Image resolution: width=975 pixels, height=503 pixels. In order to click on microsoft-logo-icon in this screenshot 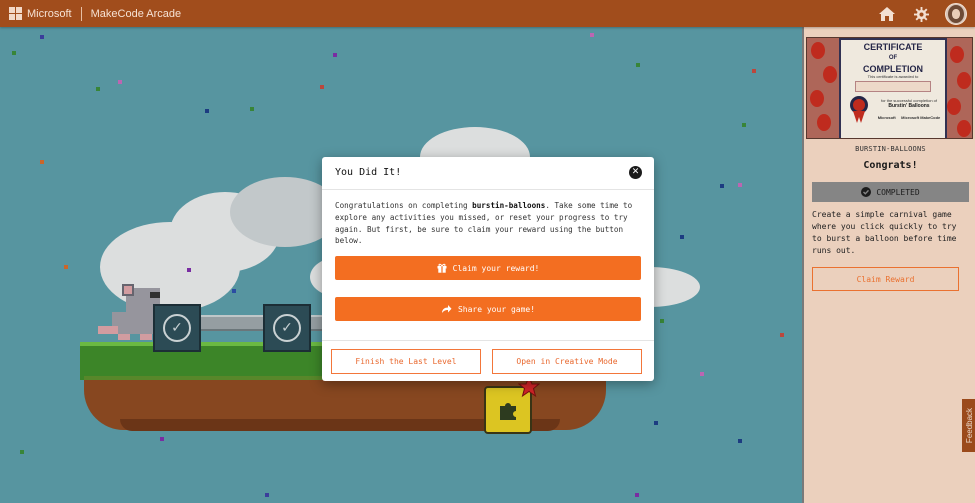, I will do `click(15, 13)`.